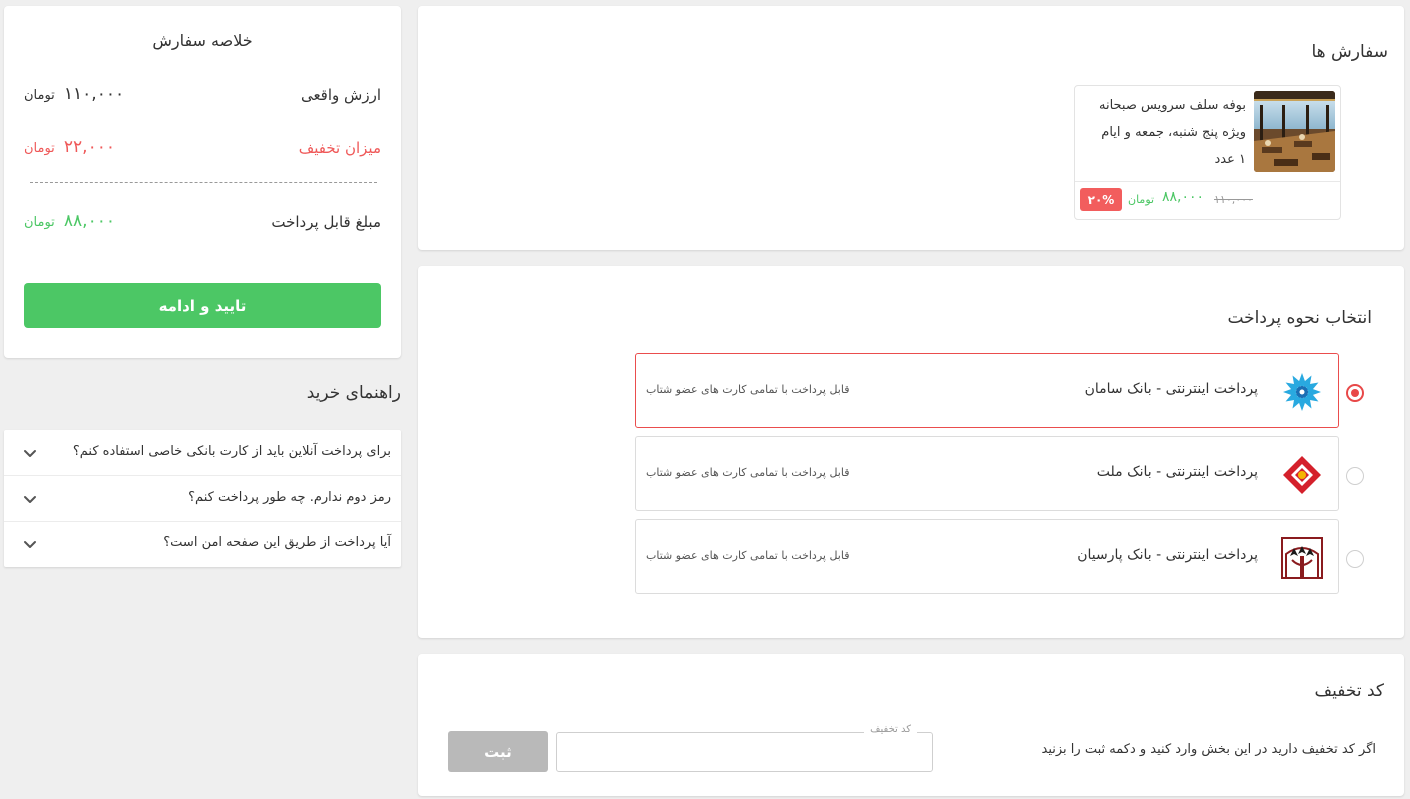 The height and width of the screenshot is (799, 1410). What do you see at coordinates (1101, 199) in the screenshot?
I see `discount-badge: ۲۰%` at bounding box center [1101, 199].